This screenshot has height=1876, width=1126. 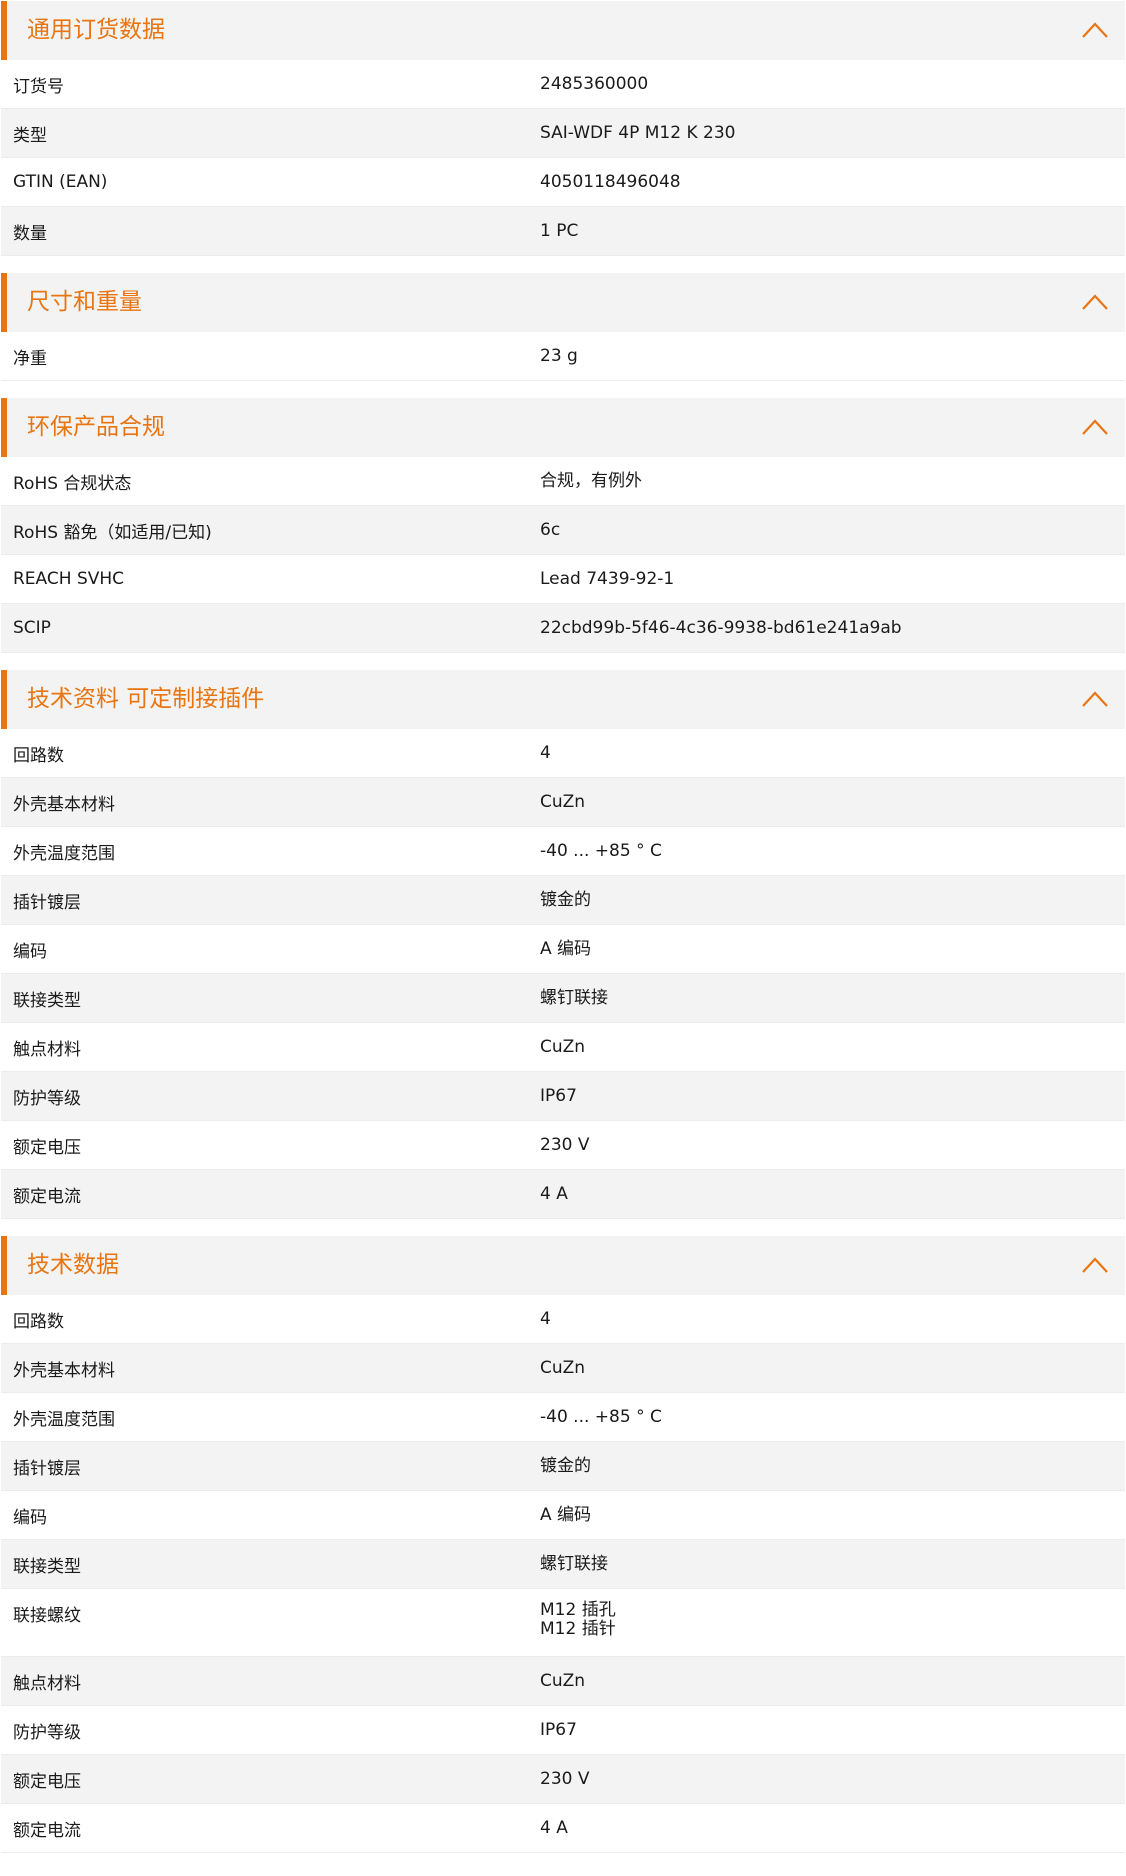 I want to click on table-row: 联接螺纹 M12 插孔 M12 插针, so click(x=563, y=1623).